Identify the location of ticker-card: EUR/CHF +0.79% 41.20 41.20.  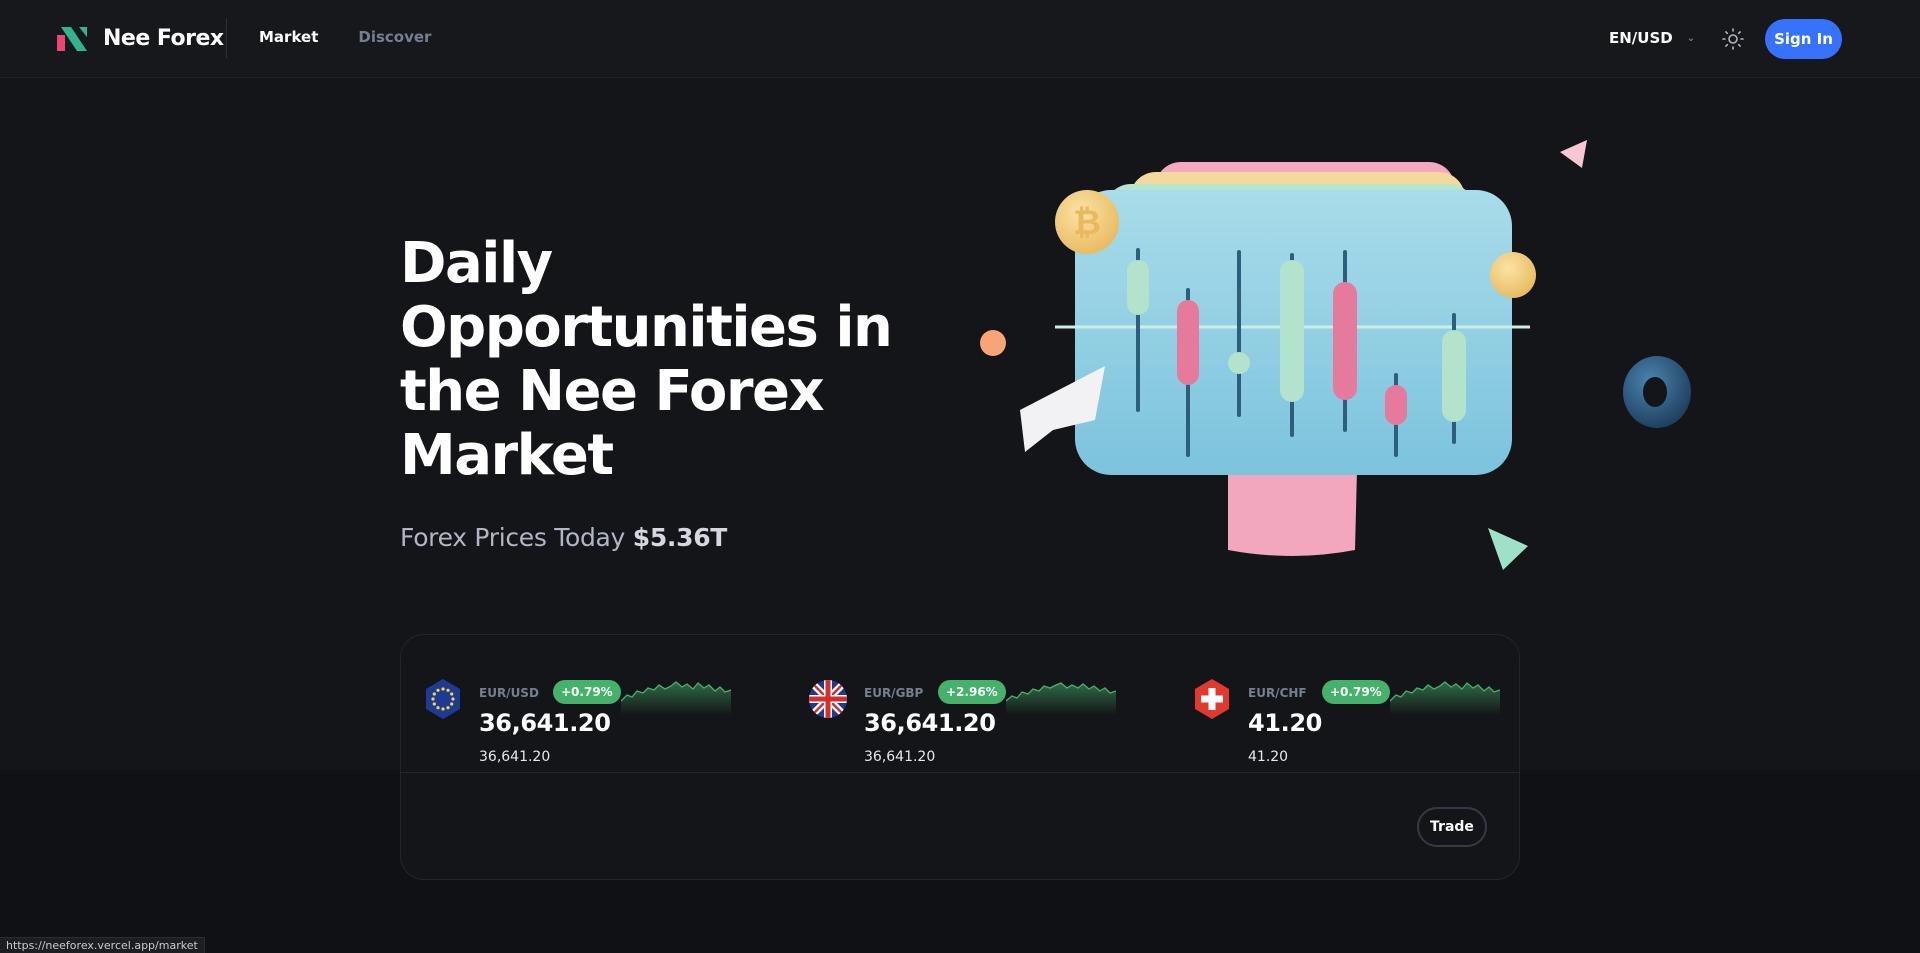
(1352, 711).